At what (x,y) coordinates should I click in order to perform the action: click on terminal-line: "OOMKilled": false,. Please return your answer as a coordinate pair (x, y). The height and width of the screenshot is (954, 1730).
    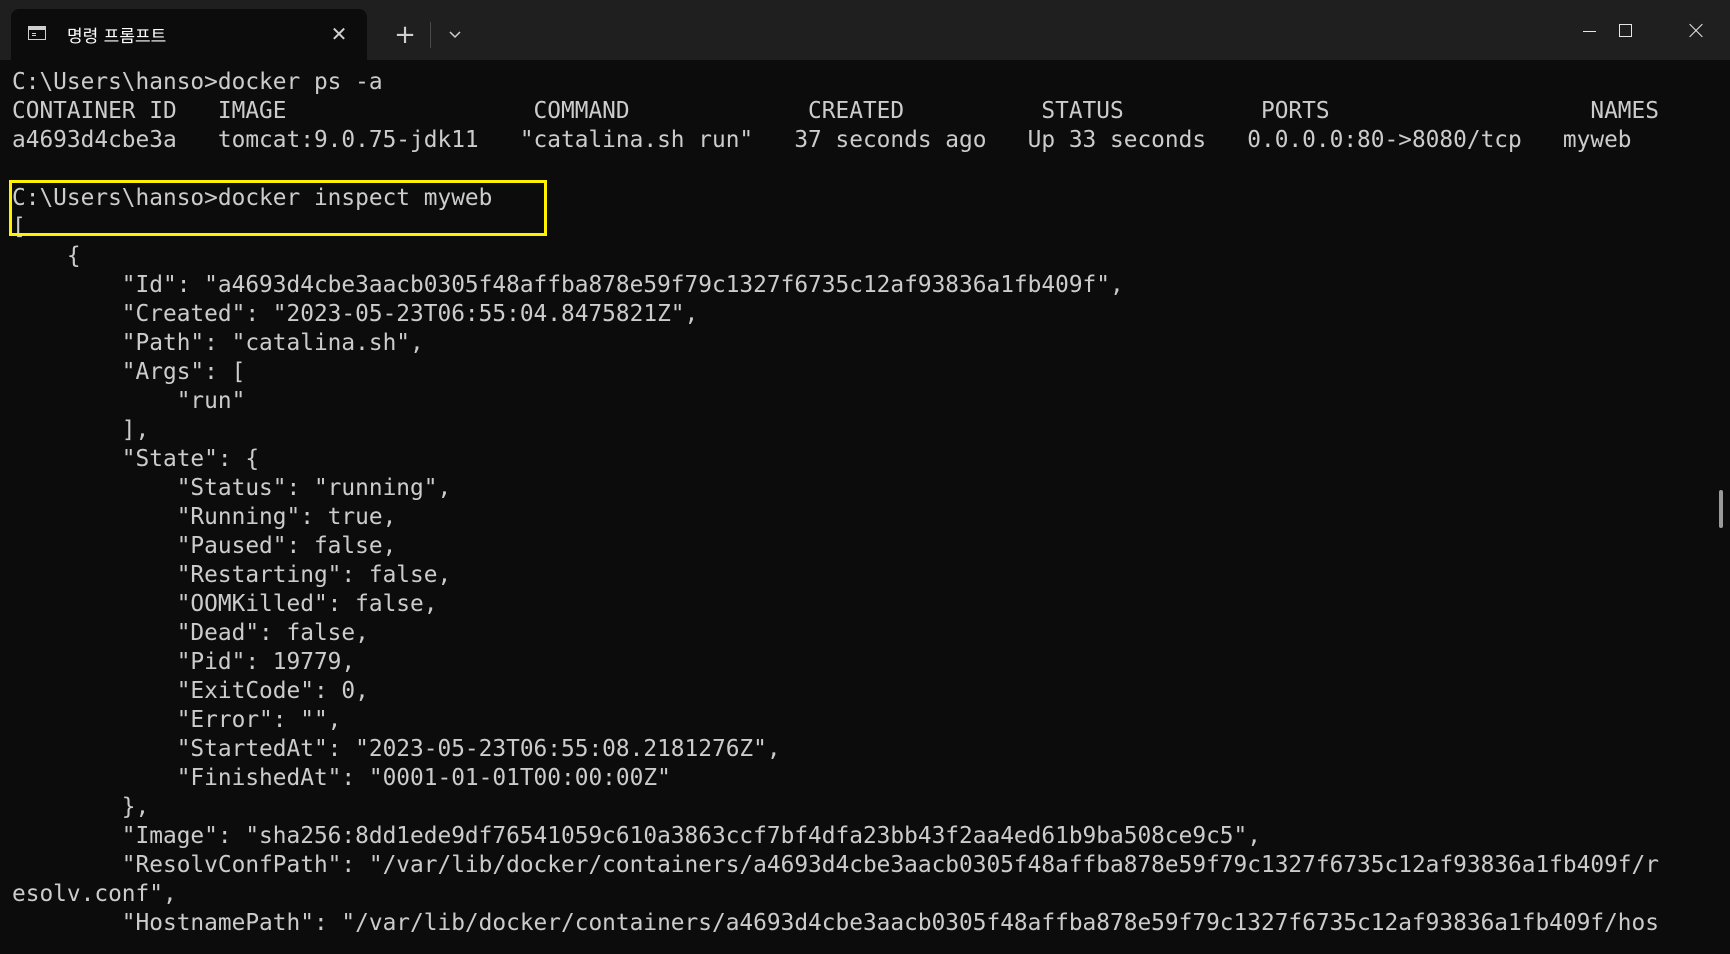
    Looking at the image, I should click on (225, 604).